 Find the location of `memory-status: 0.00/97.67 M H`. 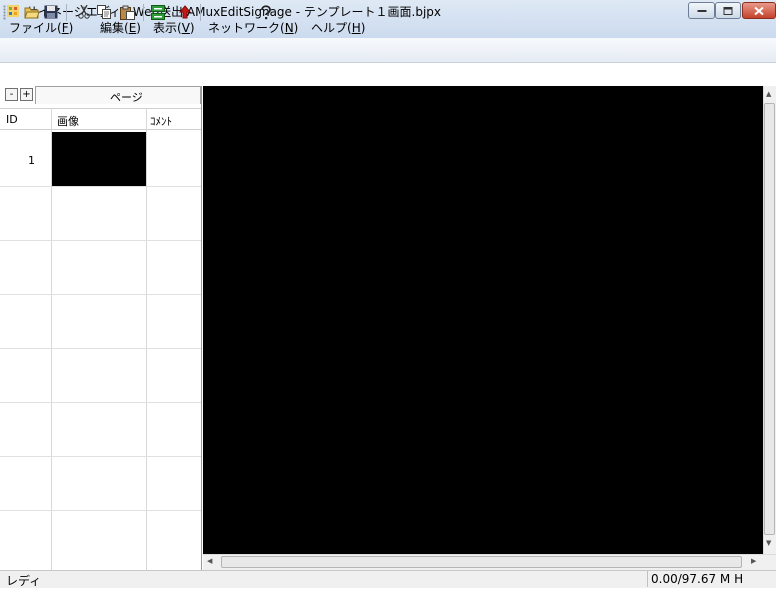

memory-status: 0.00/97.67 M H is located at coordinates (697, 579).